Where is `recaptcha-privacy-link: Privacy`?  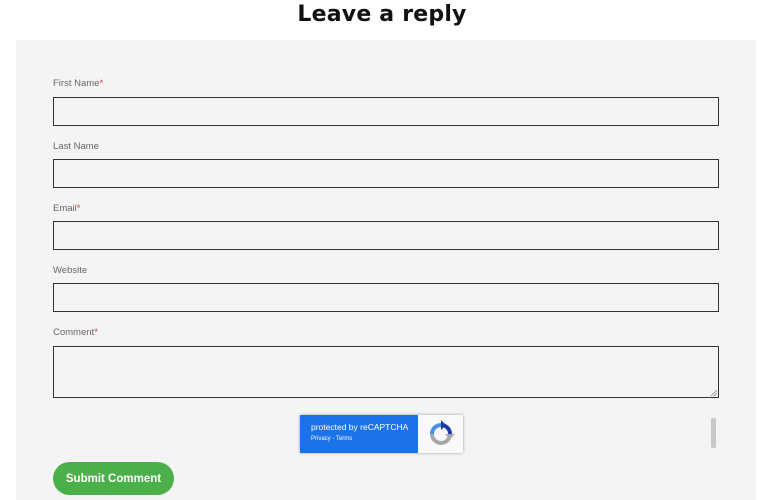 recaptcha-privacy-link: Privacy is located at coordinates (321, 439).